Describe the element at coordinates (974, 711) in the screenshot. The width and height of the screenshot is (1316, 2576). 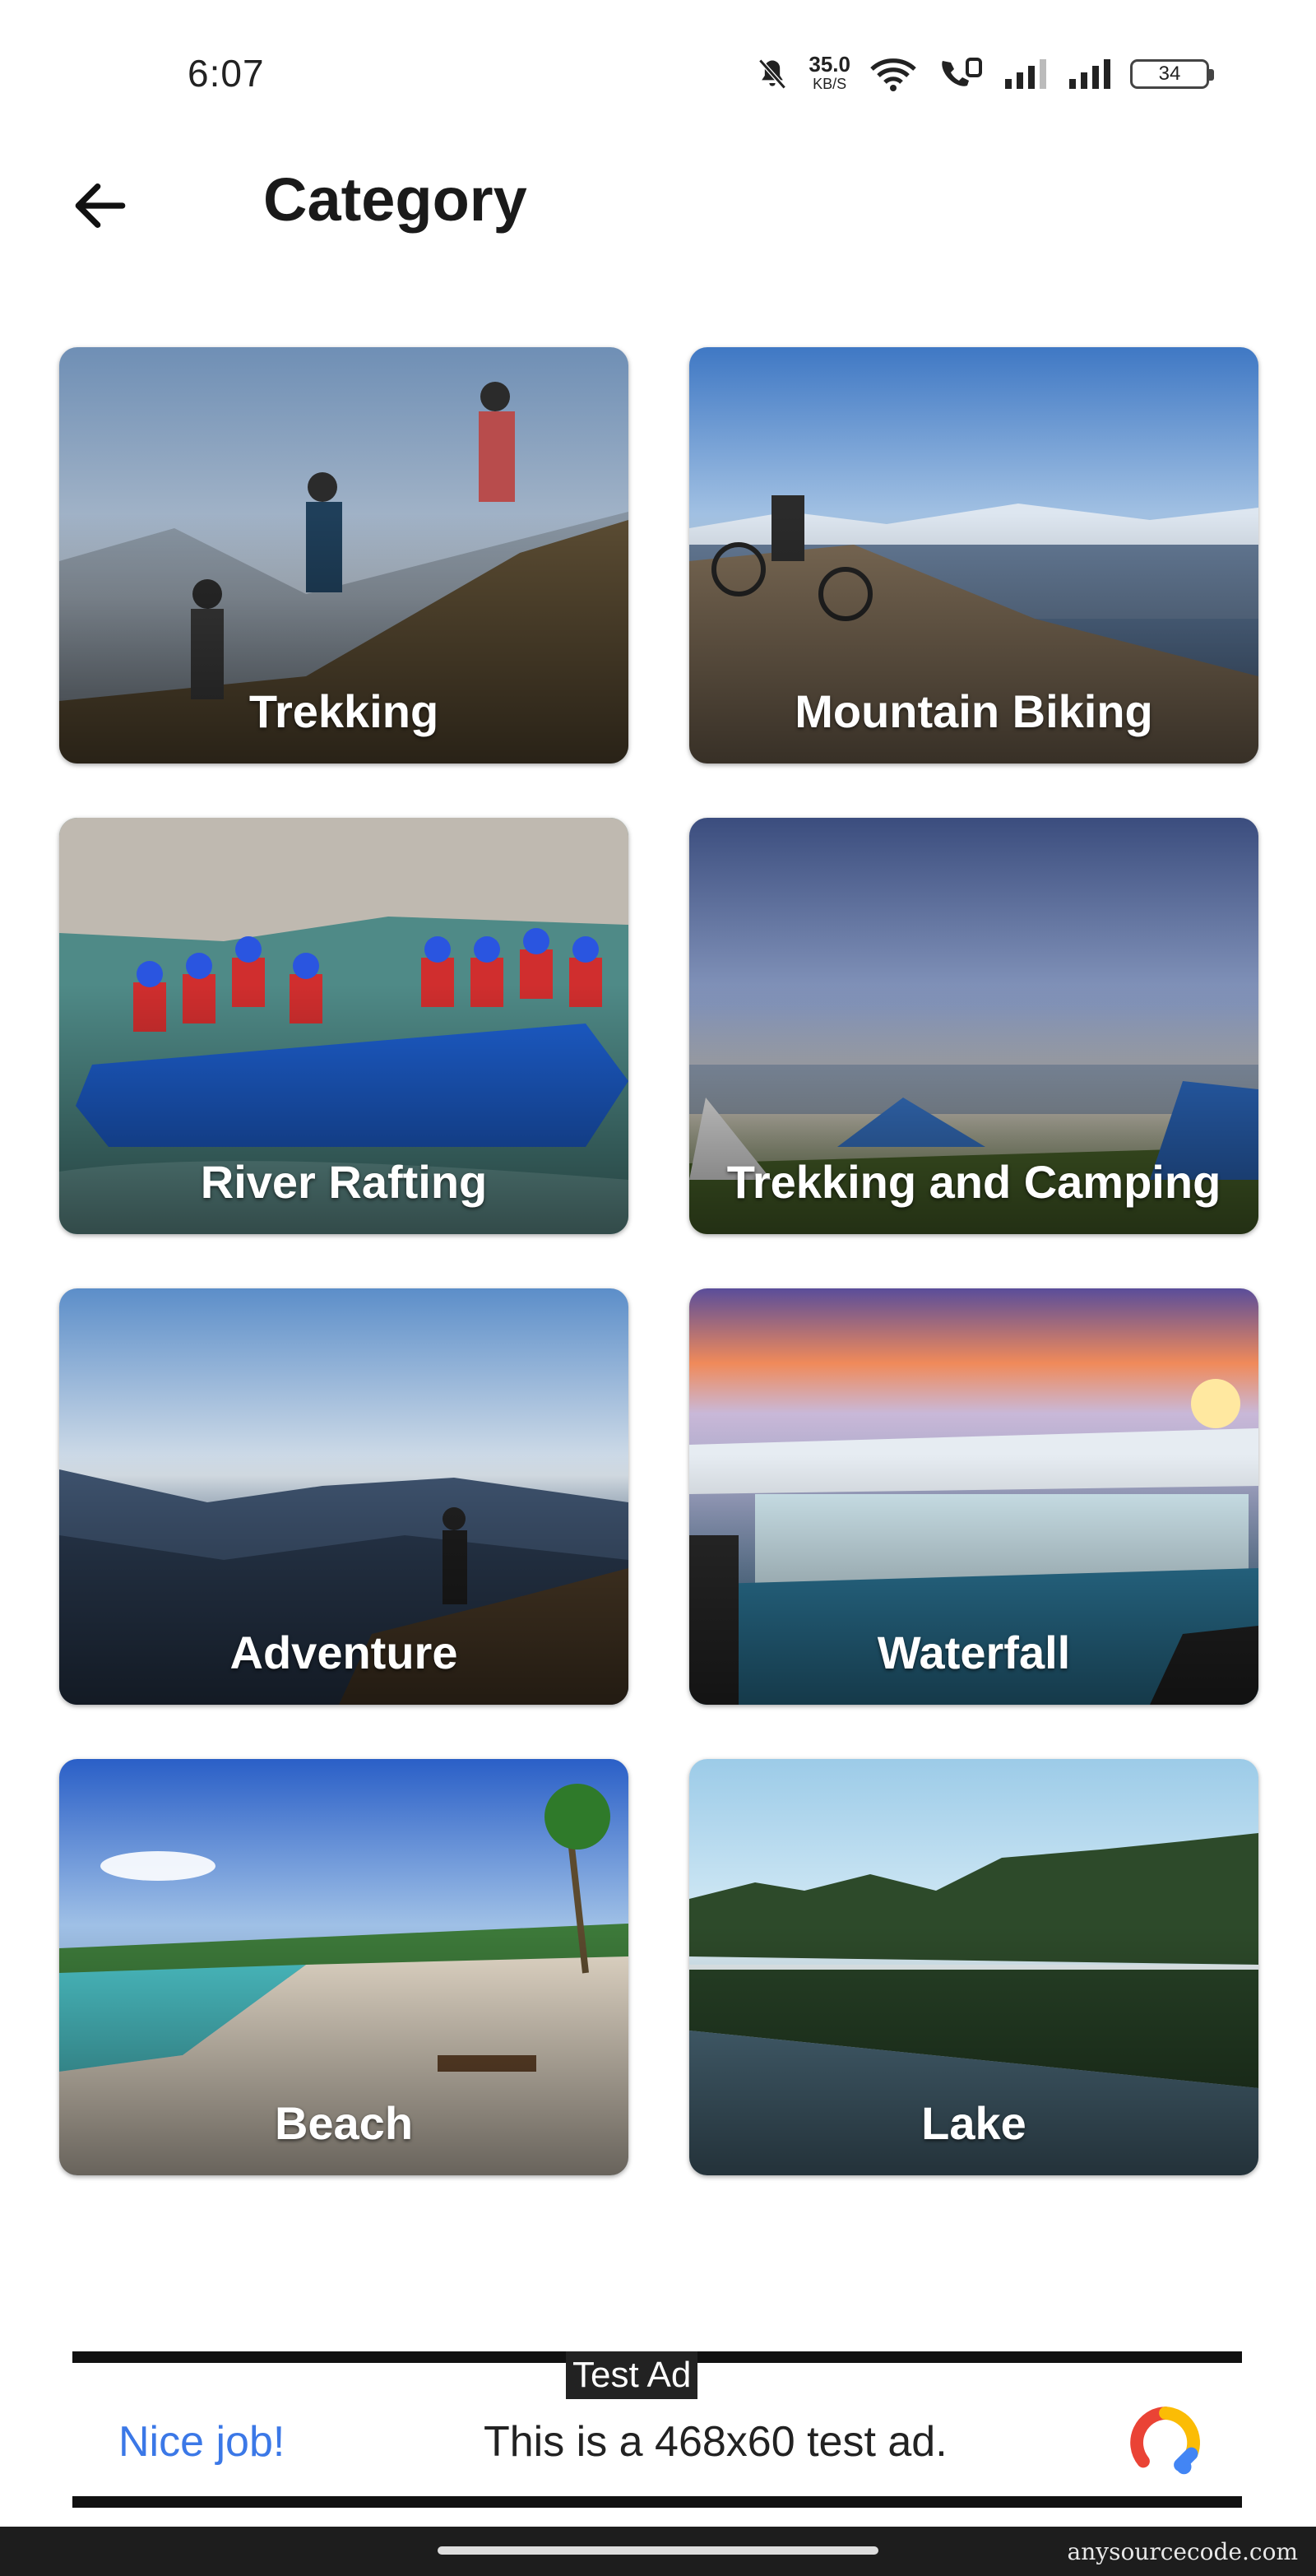
I see `category-label: Mountain Biking` at that location.